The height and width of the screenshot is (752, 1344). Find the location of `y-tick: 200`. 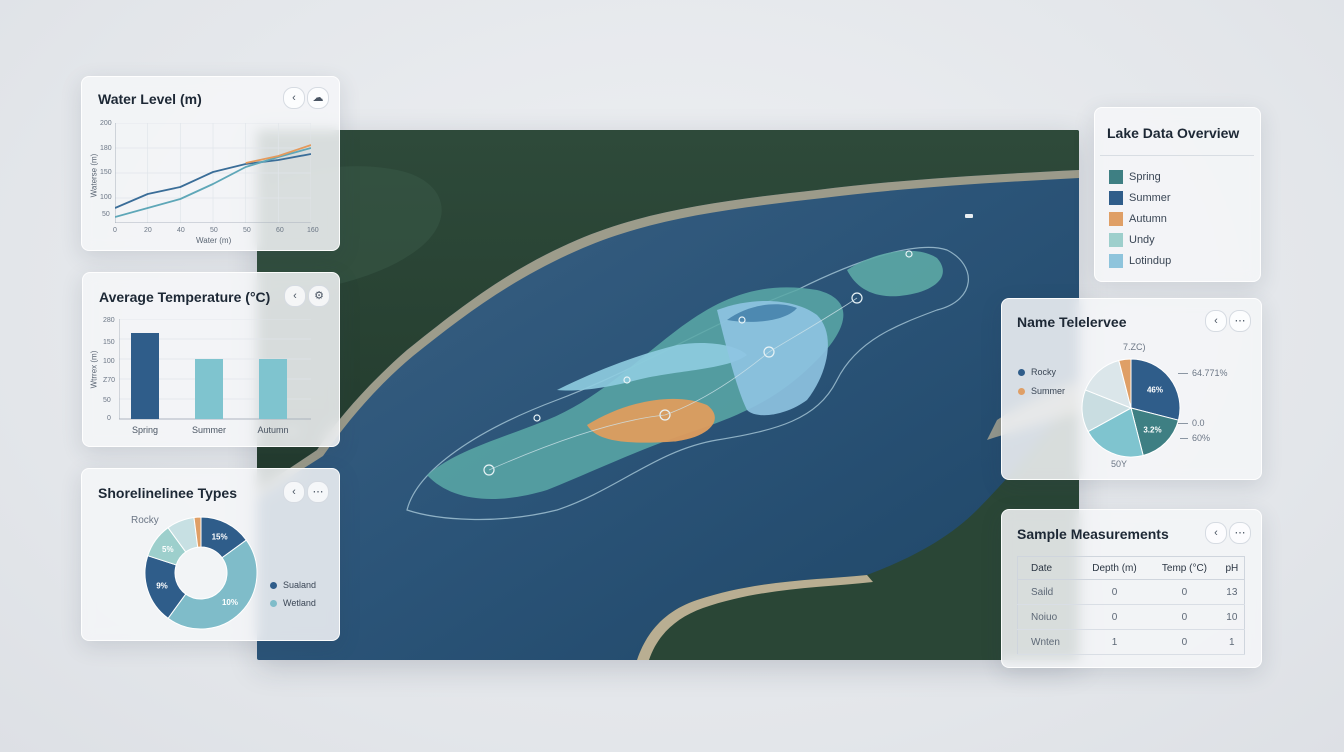

y-tick: 200 is located at coordinates (106, 123).